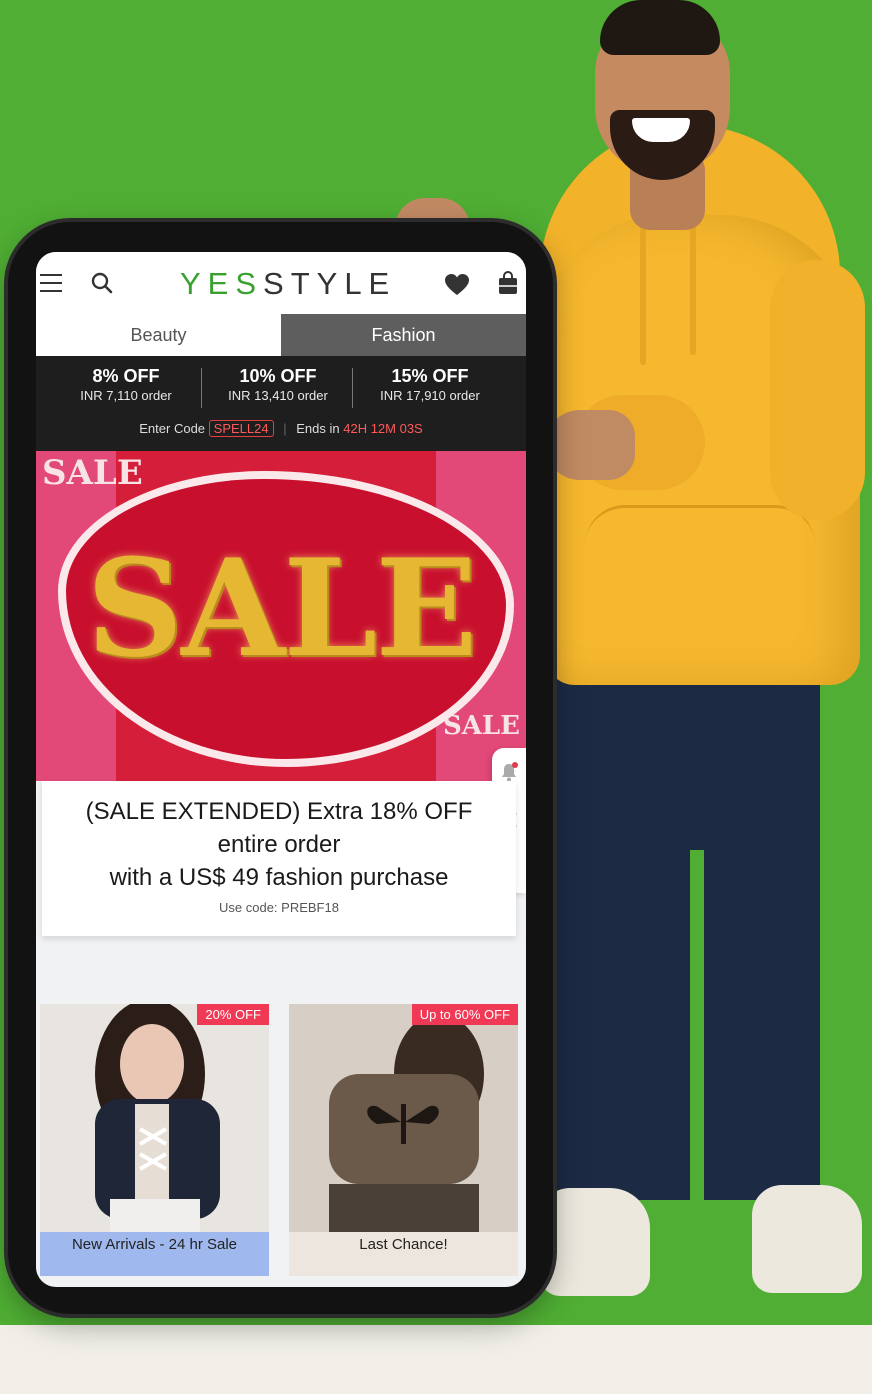 Image resolution: width=872 pixels, height=1394 pixels. Describe the element at coordinates (126, 395) in the screenshot. I see `tier-threshold: INR 7,110 order` at that location.